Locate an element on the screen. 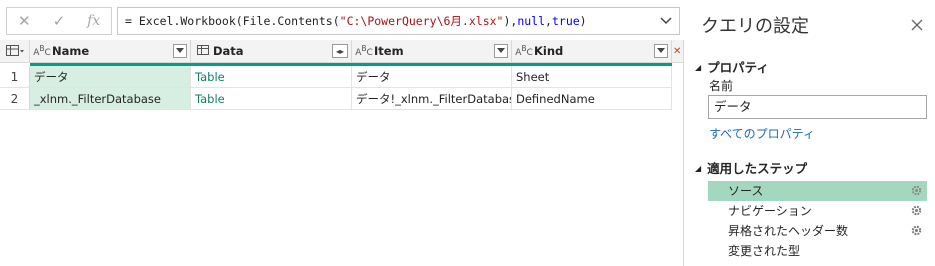  close-icon: ✕ is located at coordinates (677, 51).